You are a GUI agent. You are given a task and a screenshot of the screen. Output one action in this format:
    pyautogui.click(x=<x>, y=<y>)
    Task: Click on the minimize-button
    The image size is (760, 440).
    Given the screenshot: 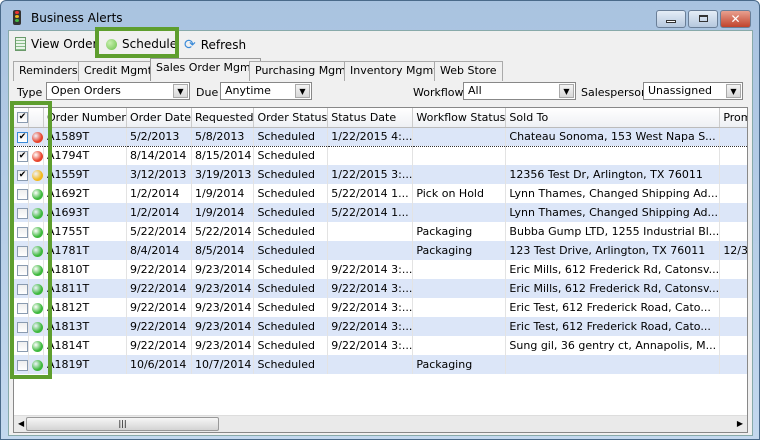 What is the action you would take?
    pyautogui.click(x=671, y=19)
    